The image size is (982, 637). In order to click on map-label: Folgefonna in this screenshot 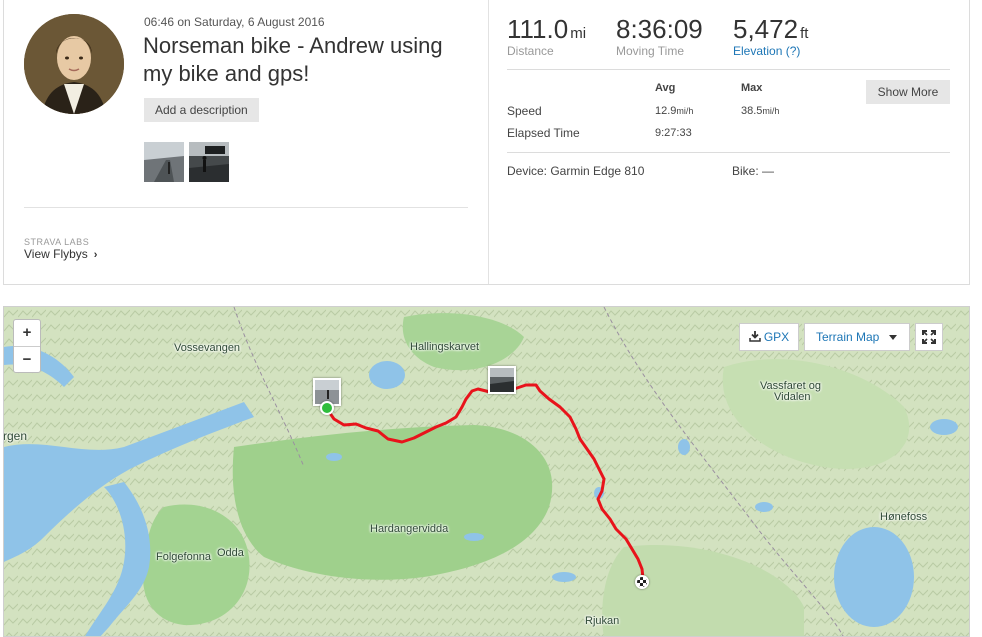, I will do `click(184, 557)`.